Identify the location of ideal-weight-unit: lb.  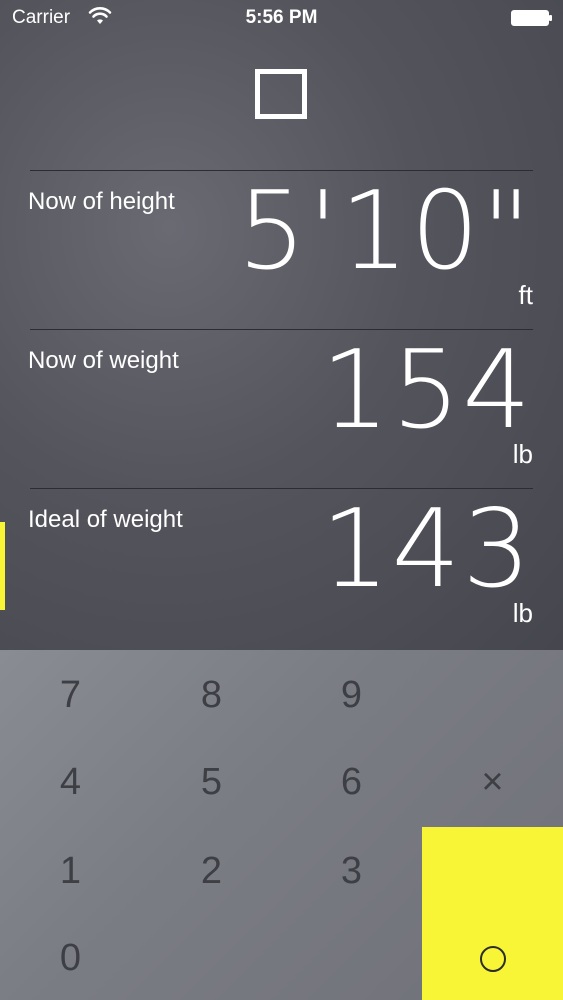
(522, 613).